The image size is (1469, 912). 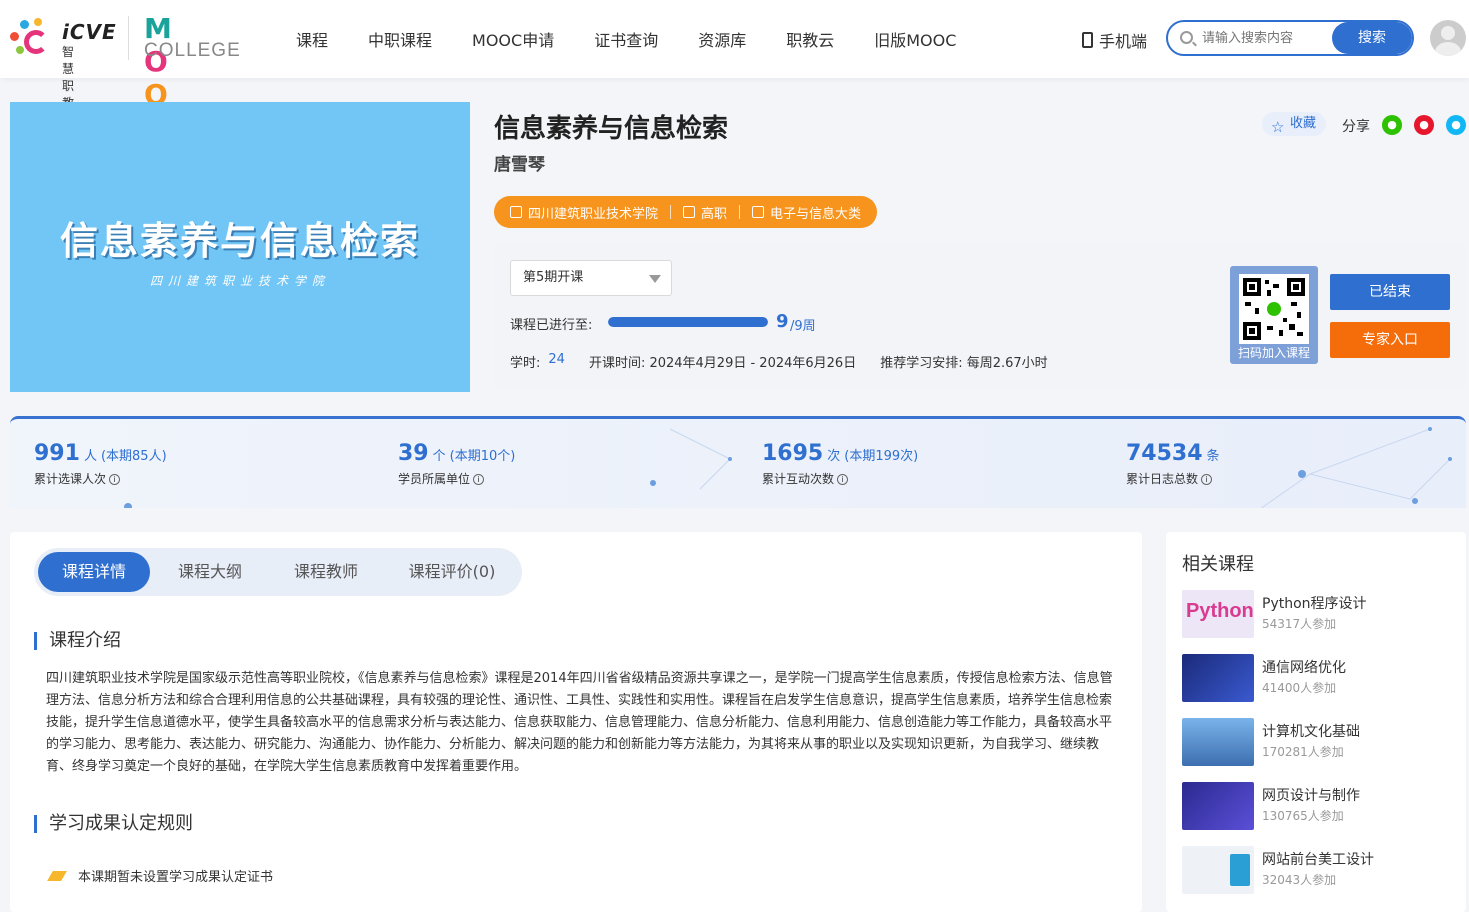 What do you see at coordinates (758, 212) in the screenshot?
I see `book-icon` at bounding box center [758, 212].